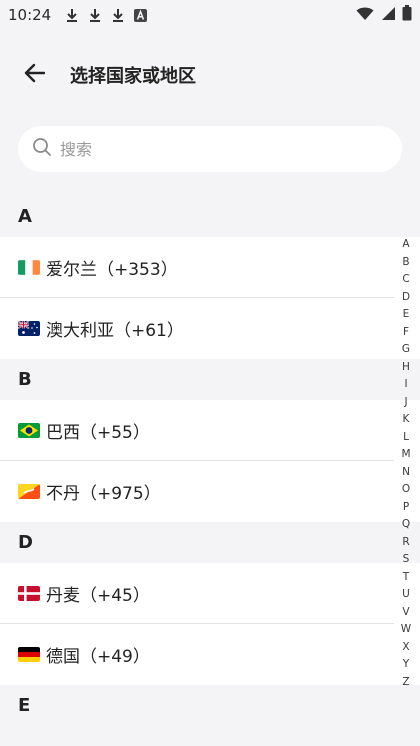 This screenshot has width=420, height=746. What do you see at coordinates (406, 665) in the screenshot?
I see `alphabet-index-letter: Y` at bounding box center [406, 665].